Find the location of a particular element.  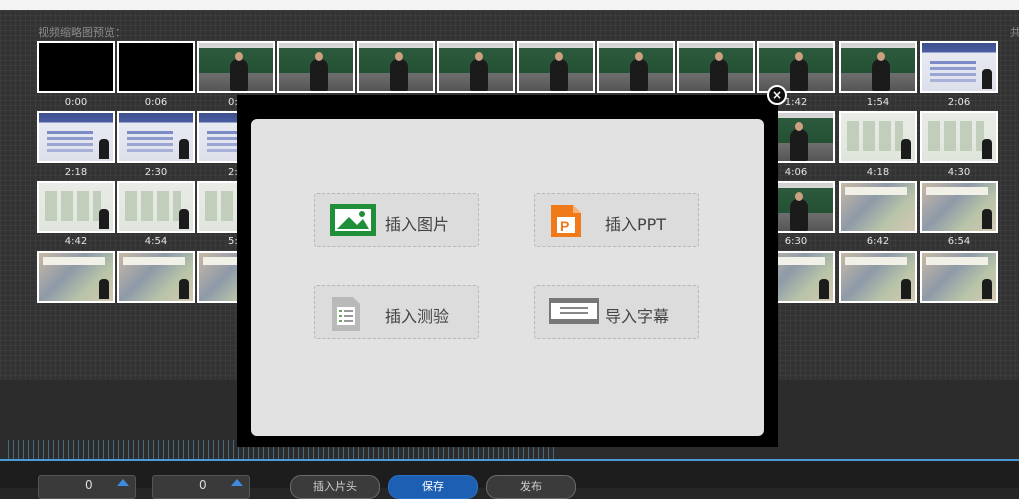

thumbnail-time: 6:54 is located at coordinates (959, 241).